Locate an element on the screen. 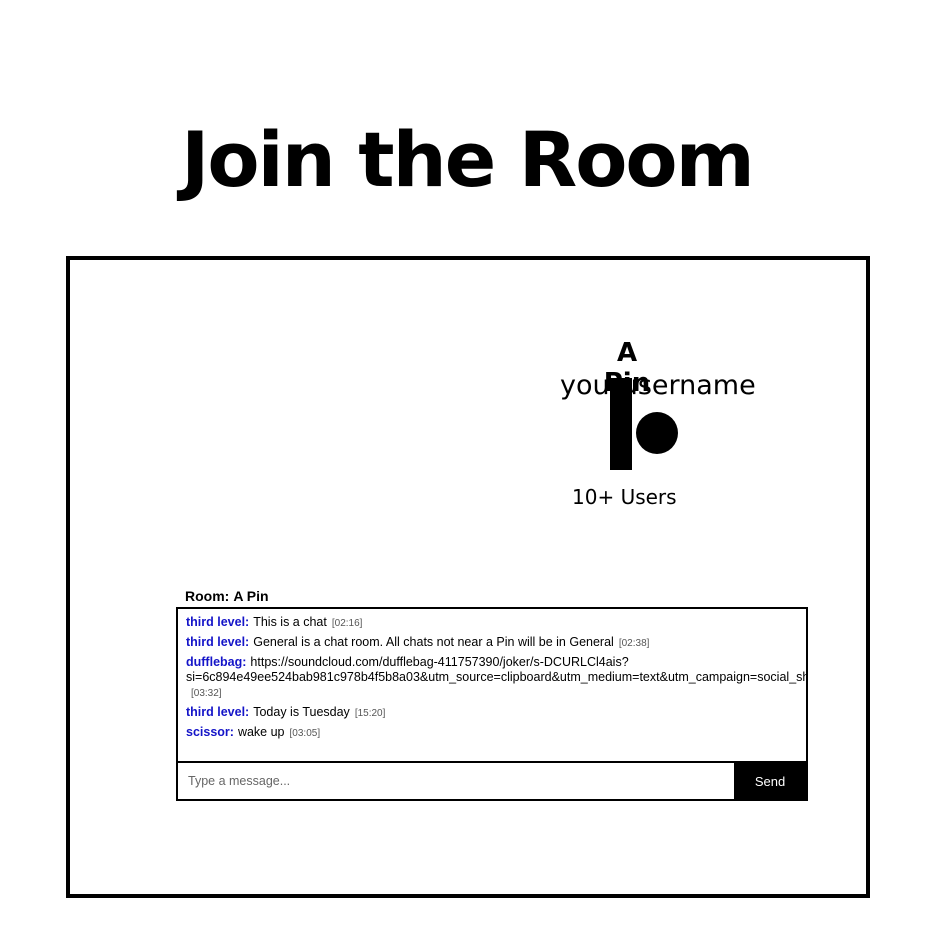  message-text: Today is Tuesday is located at coordinates (301, 712).